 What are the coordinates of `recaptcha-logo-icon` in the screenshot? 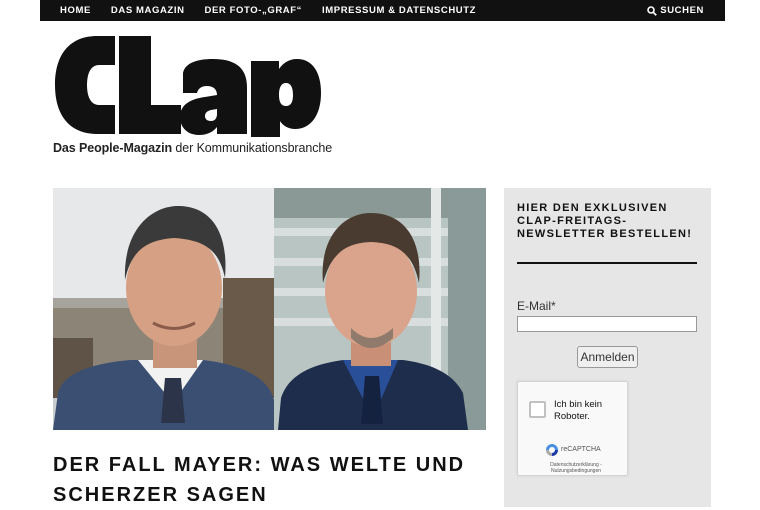 It's located at (552, 450).